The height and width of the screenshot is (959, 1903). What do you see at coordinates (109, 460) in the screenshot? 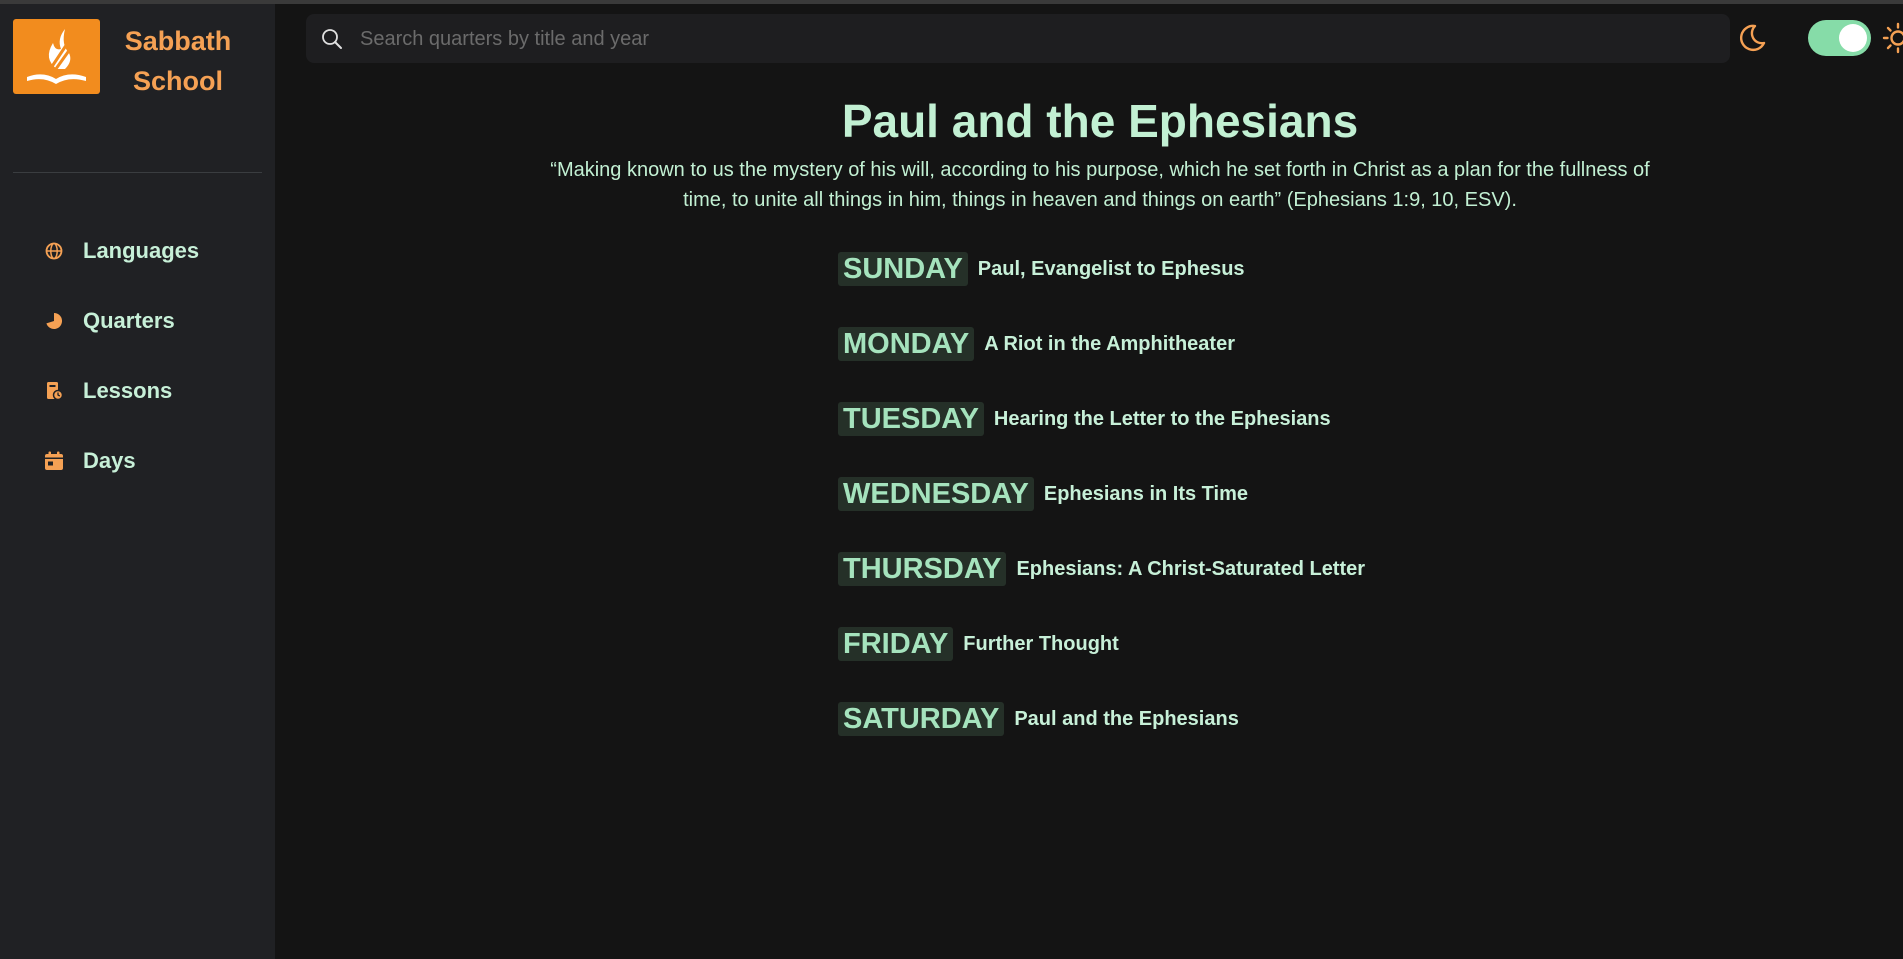
I see `sidebar-item-label: Days` at bounding box center [109, 460].